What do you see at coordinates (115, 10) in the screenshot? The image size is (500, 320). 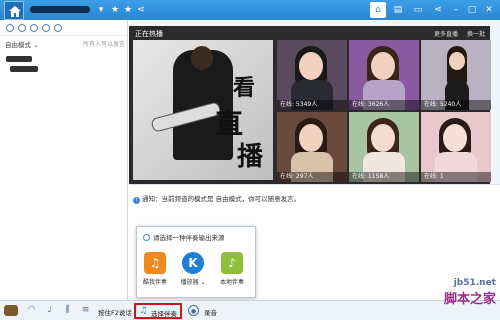 I see `star-icon: ★` at bounding box center [115, 10].